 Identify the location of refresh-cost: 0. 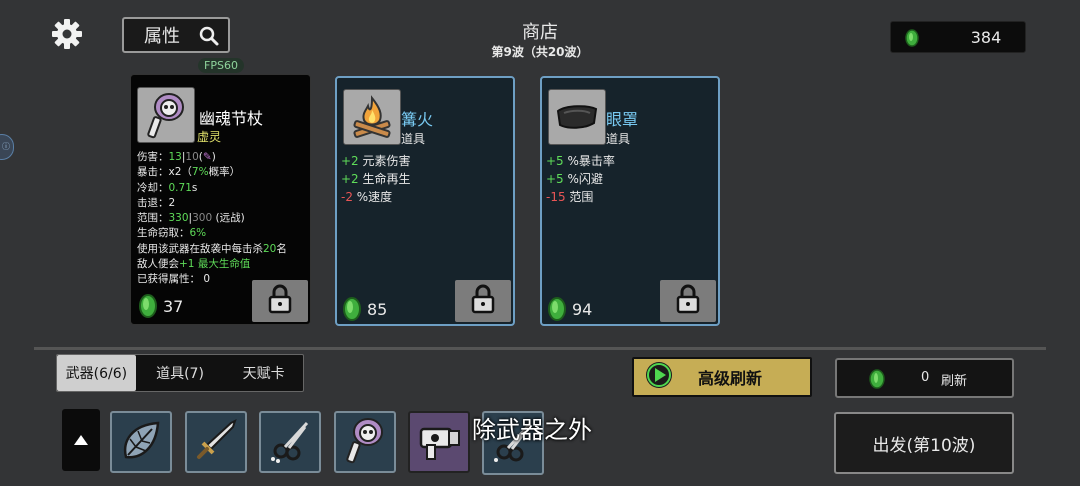
(925, 377).